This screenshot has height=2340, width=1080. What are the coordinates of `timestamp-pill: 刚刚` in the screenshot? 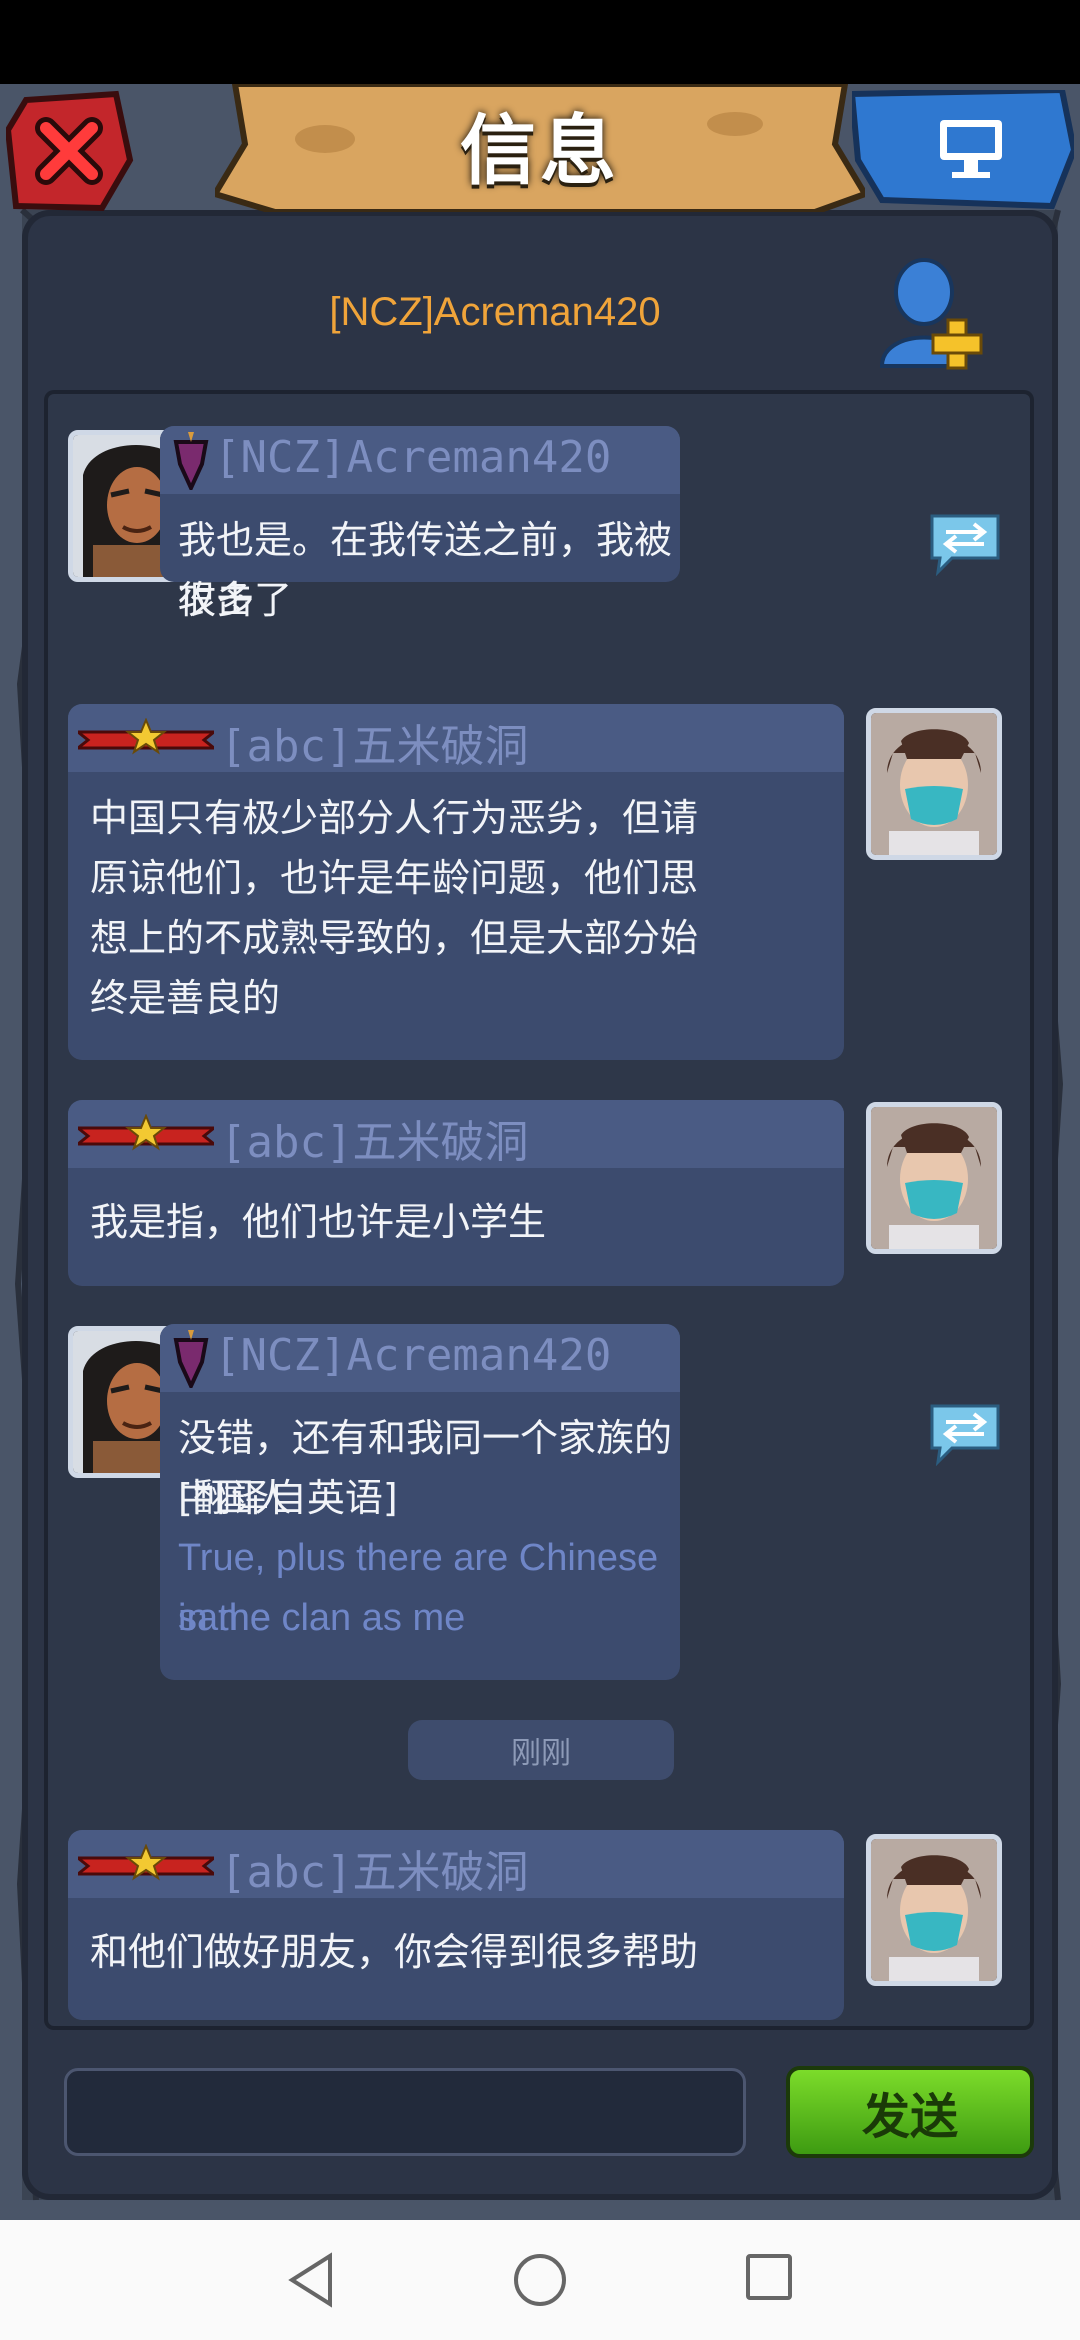 It's located at (541, 1750).